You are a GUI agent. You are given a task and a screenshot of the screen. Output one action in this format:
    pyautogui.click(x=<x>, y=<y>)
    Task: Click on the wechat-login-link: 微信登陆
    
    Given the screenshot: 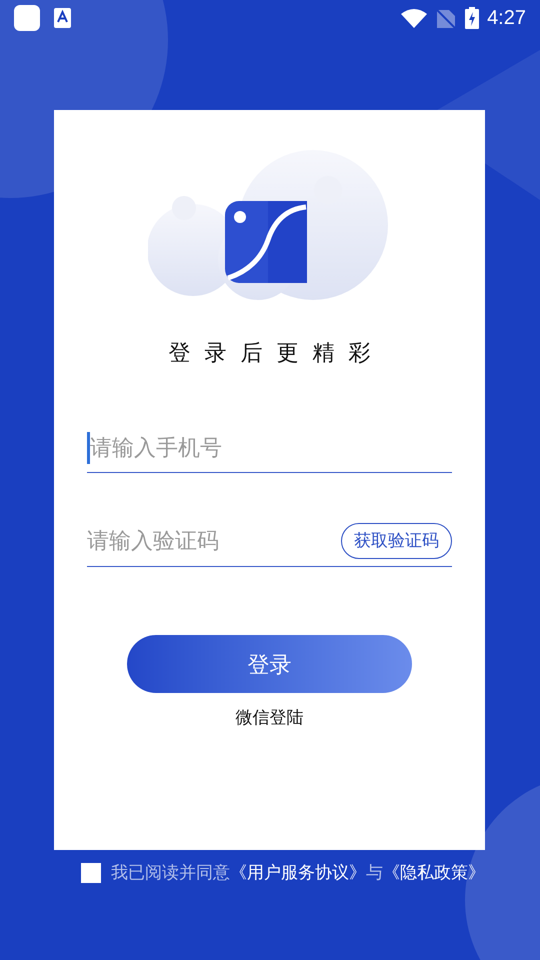 What is the action you would take?
    pyautogui.click(x=270, y=717)
    